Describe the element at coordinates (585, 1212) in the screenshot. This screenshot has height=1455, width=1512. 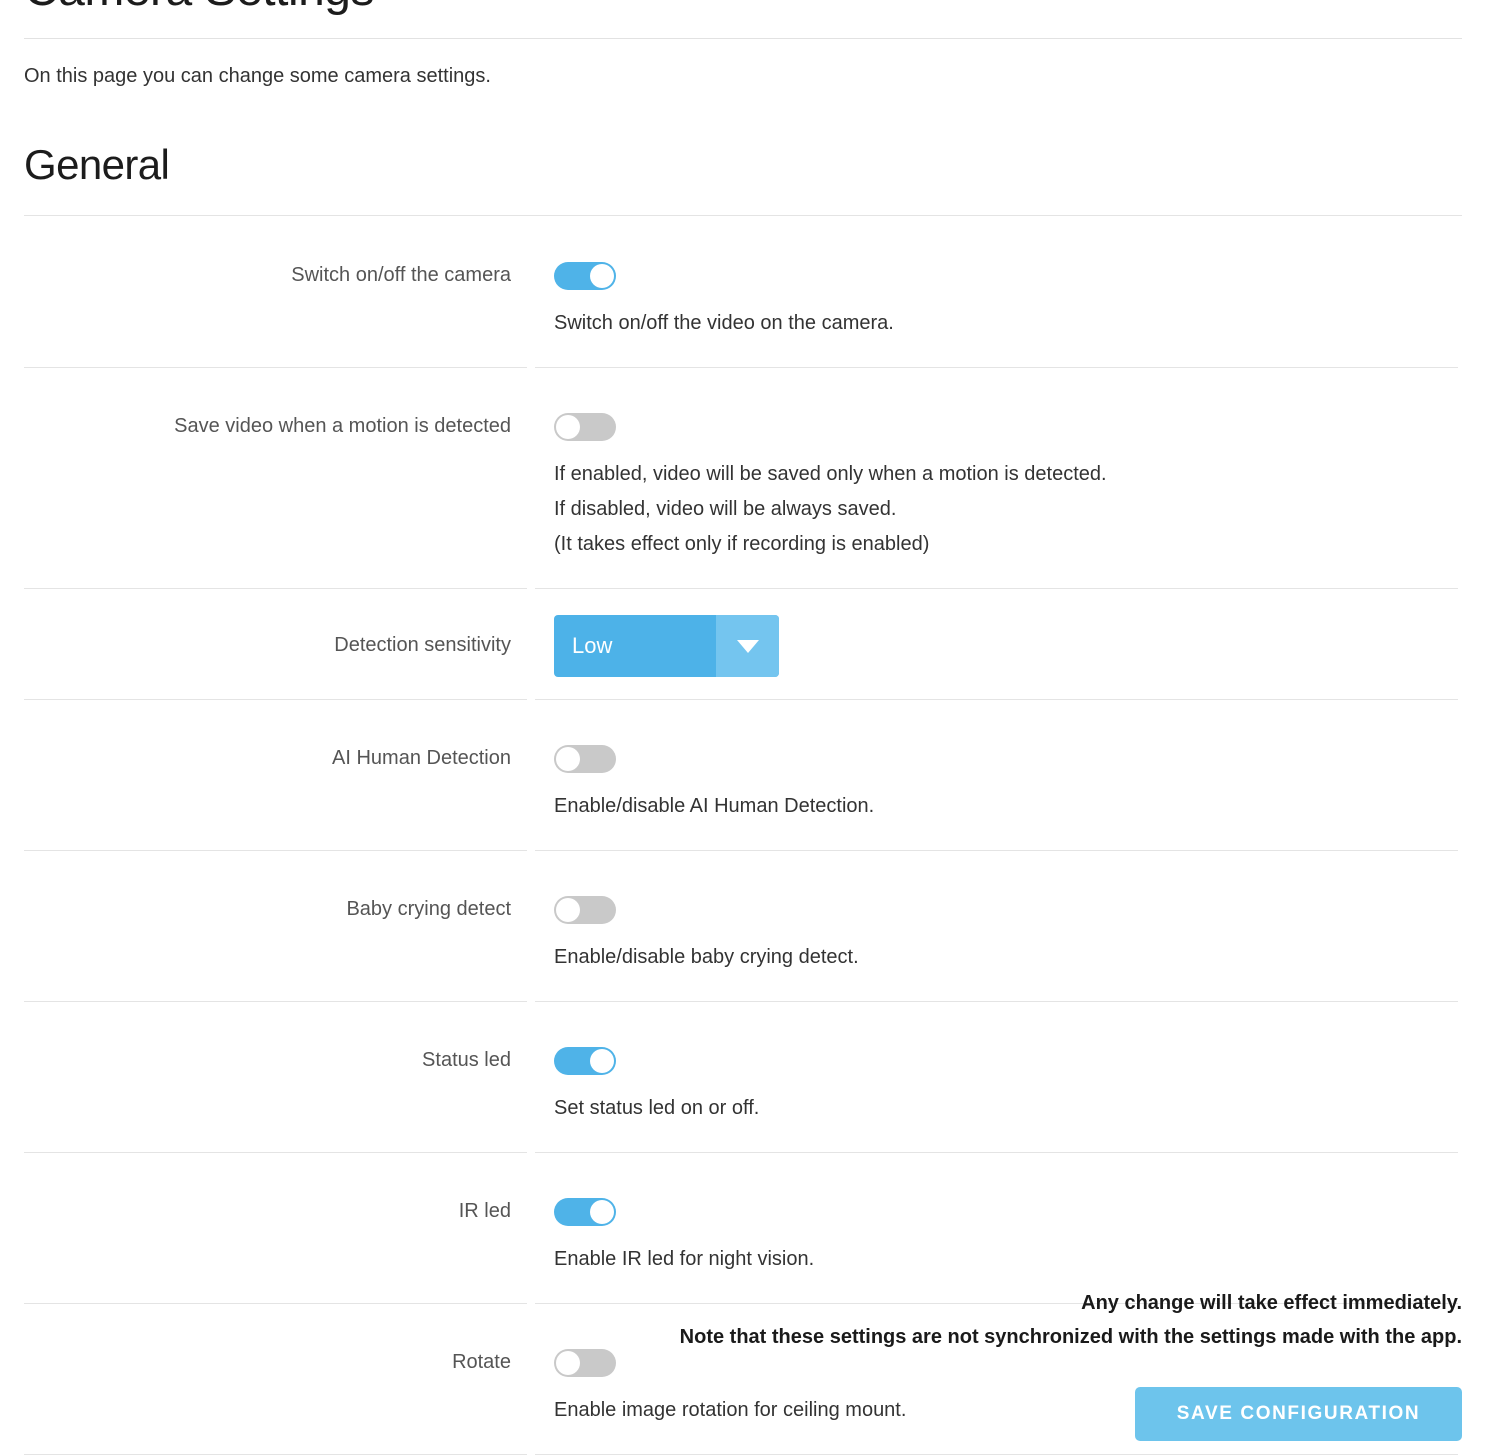
I see `toggle-ir-led` at that location.